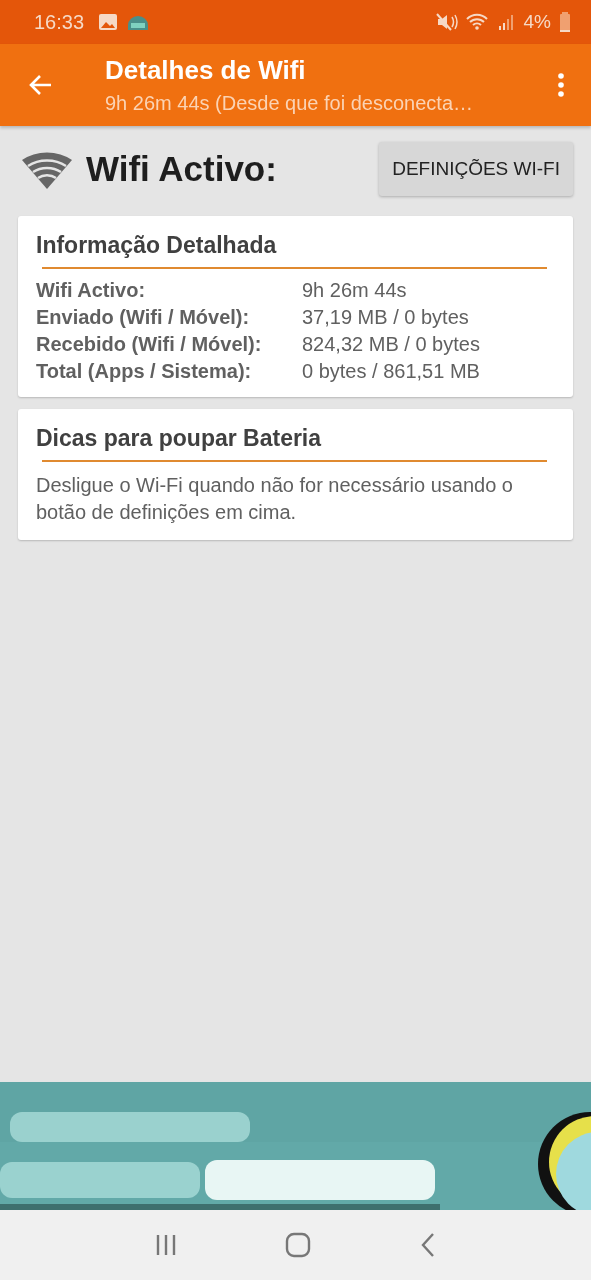 The image size is (591, 1280). I want to click on mute-icon, so click(446, 22).